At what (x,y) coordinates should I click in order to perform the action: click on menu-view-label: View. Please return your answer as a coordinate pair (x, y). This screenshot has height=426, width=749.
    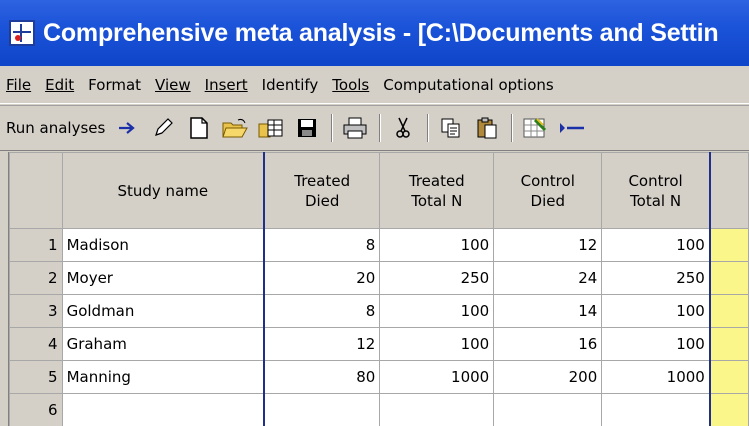
    Looking at the image, I should click on (173, 84).